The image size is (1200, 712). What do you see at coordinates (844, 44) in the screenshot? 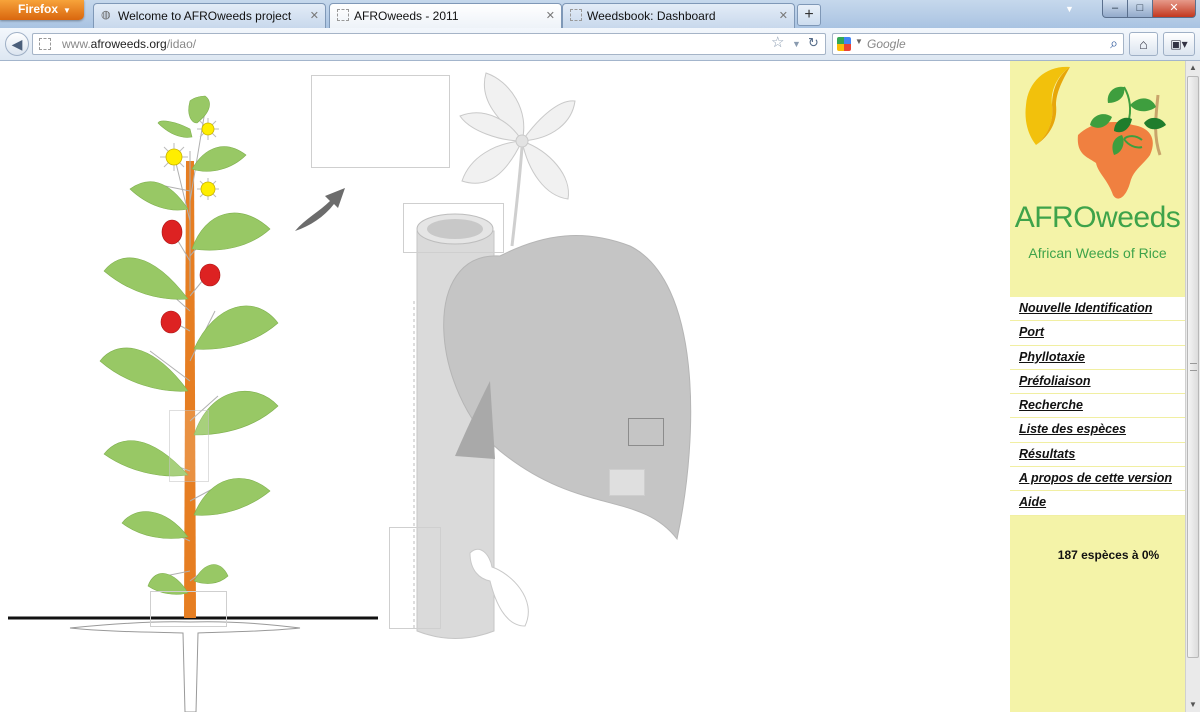
I see `google-icon` at bounding box center [844, 44].